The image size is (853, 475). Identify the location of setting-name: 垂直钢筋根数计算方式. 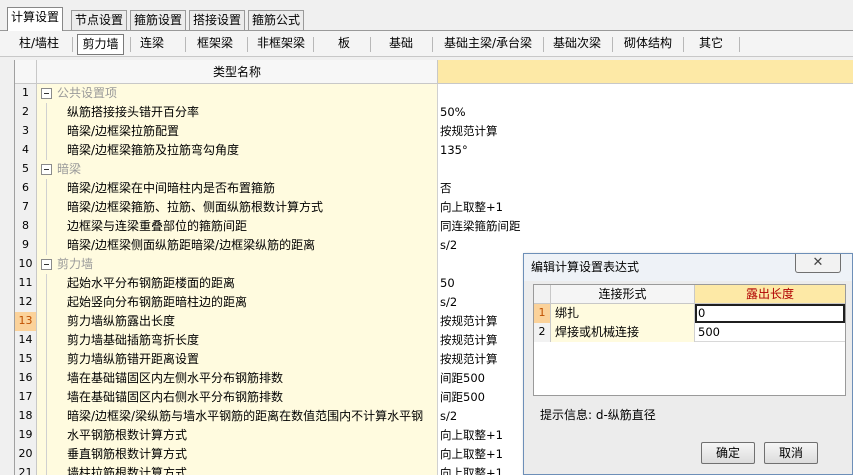
(127, 454).